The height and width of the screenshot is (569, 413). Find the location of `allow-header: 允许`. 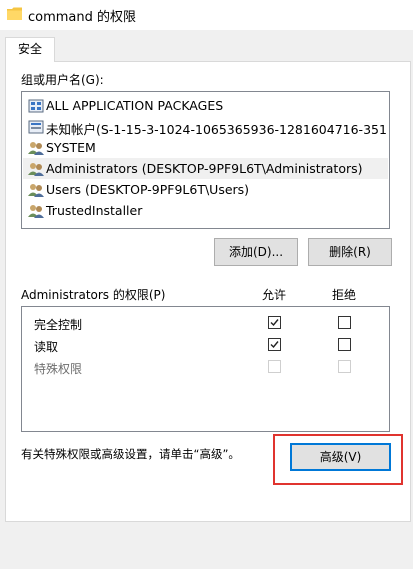

allow-header: 允许 is located at coordinates (274, 295).